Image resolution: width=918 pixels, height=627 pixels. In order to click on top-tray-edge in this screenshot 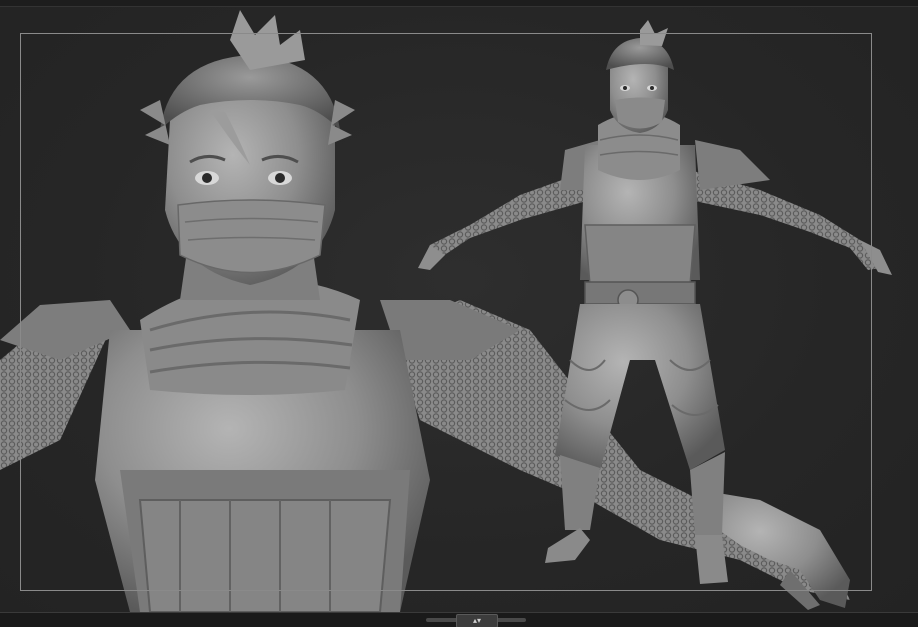, I will do `click(459, 3)`.